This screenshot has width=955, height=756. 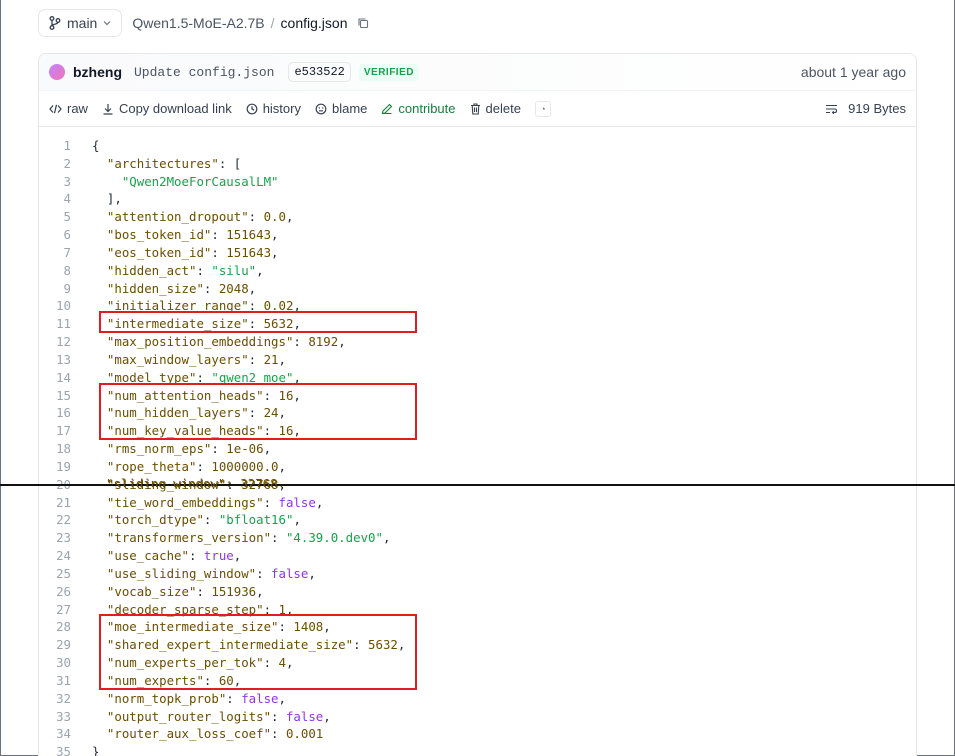 I want to click on code-token: "hidden_act", so click(x=151, y=270).